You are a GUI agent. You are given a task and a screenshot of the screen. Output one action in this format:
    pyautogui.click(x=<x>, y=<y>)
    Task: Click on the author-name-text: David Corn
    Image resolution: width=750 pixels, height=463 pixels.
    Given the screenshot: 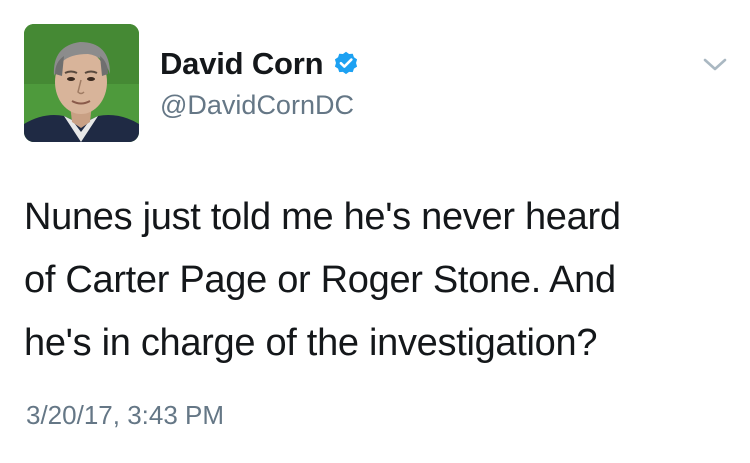 What is the action you would take?
    pyautogui.click(x=242, y=63)
    